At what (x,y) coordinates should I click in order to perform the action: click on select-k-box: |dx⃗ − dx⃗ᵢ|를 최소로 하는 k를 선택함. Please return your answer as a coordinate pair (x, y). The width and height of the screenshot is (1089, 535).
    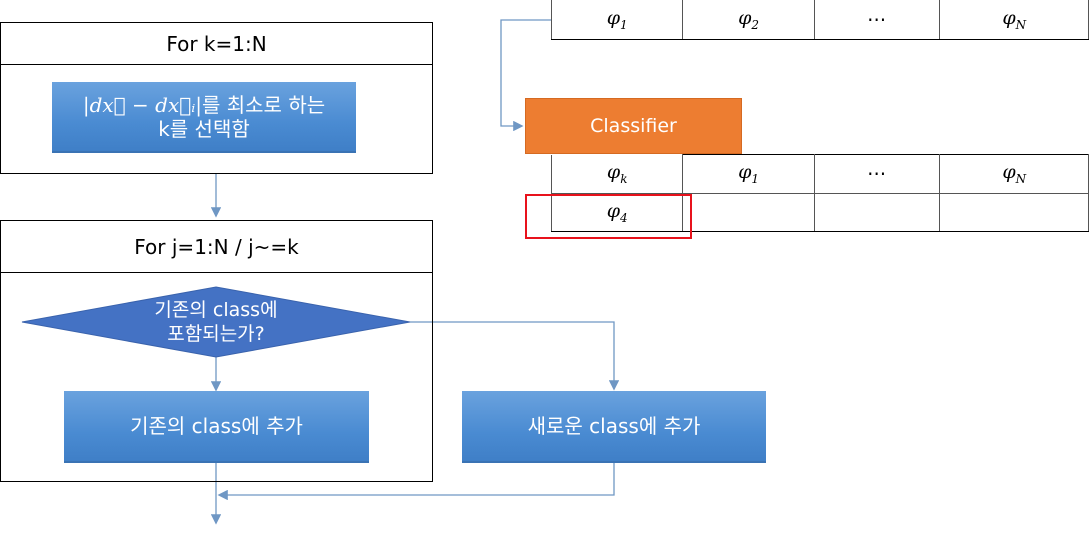
    Looking at the image, I should click on (204, 117).